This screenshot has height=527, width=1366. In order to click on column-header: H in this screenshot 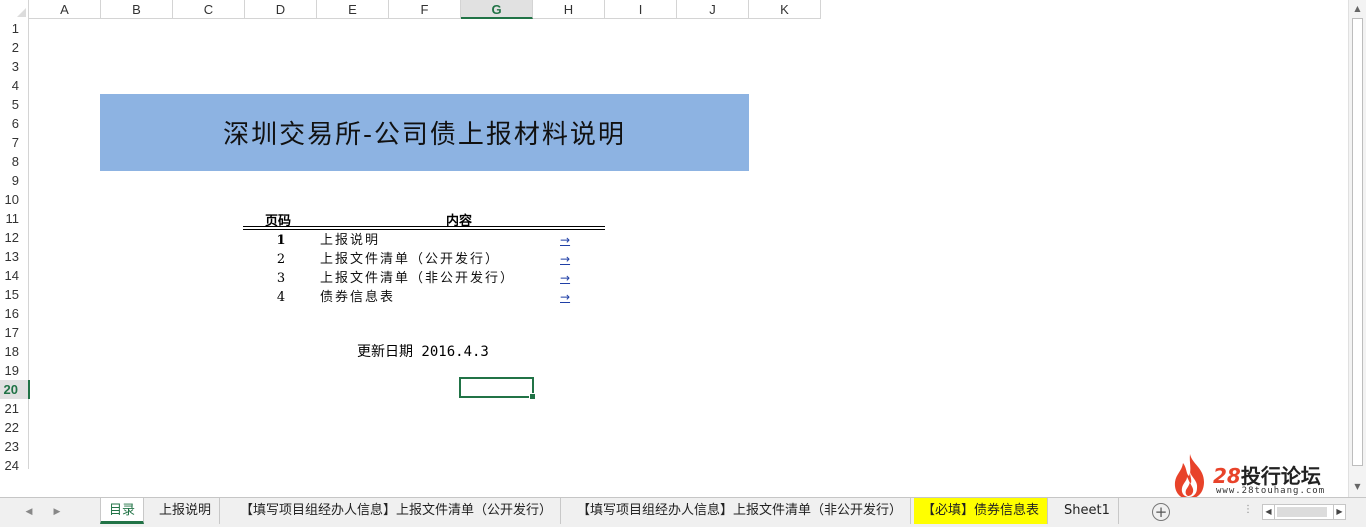, I will do `click(569, 9)`.